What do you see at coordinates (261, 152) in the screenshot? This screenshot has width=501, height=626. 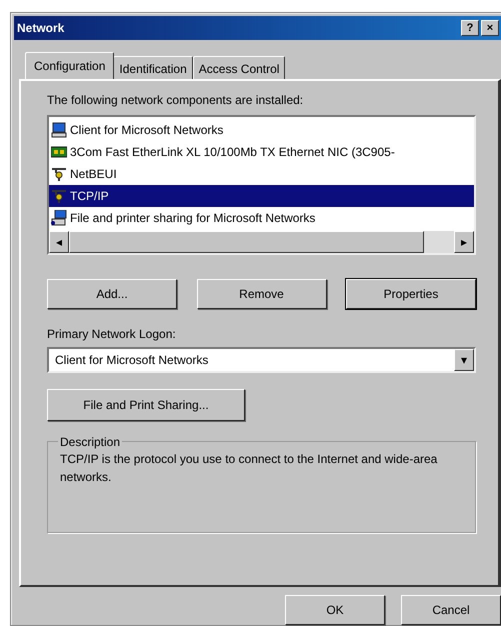 I see `component-item: 3Com Fast EtherLink XL 10/100Mb TX Ethernet NIC (3C905-` at bounding box center [261, 152].